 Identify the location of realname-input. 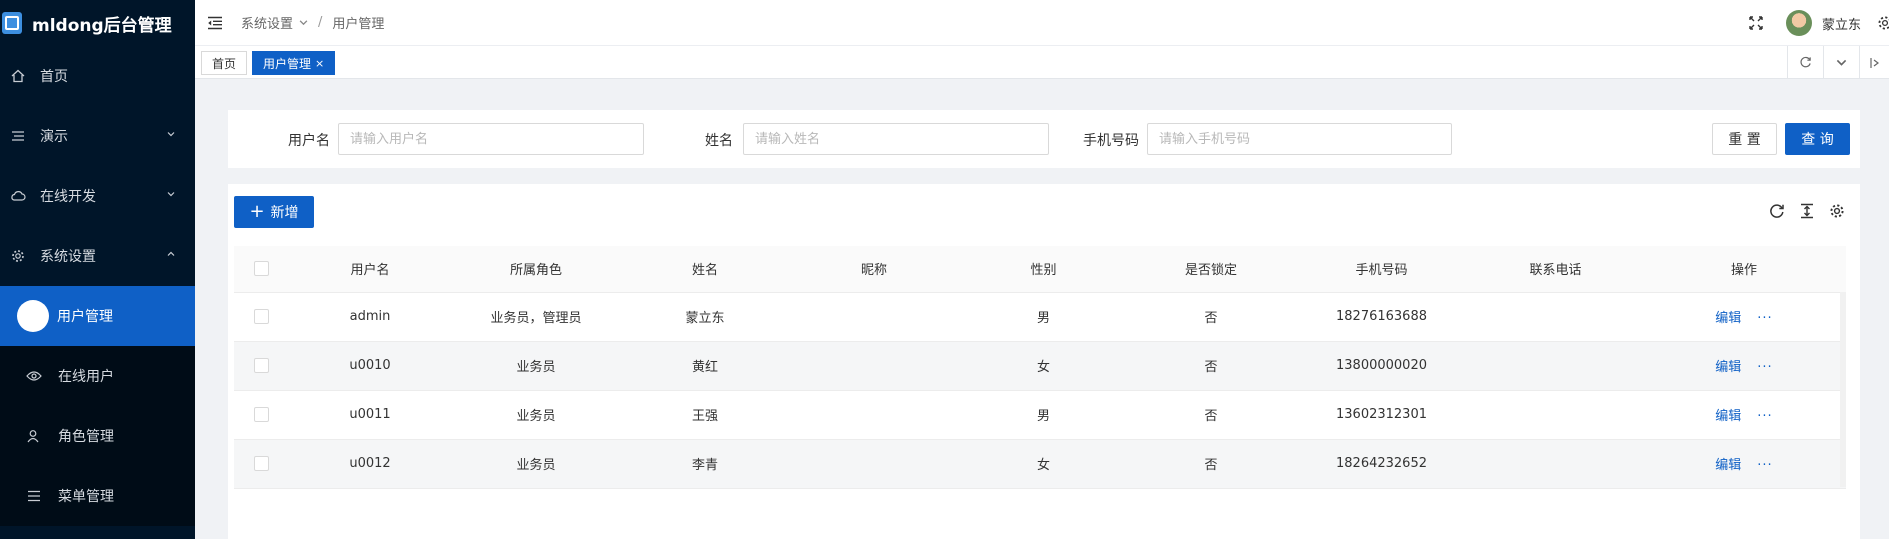
(896, 139).